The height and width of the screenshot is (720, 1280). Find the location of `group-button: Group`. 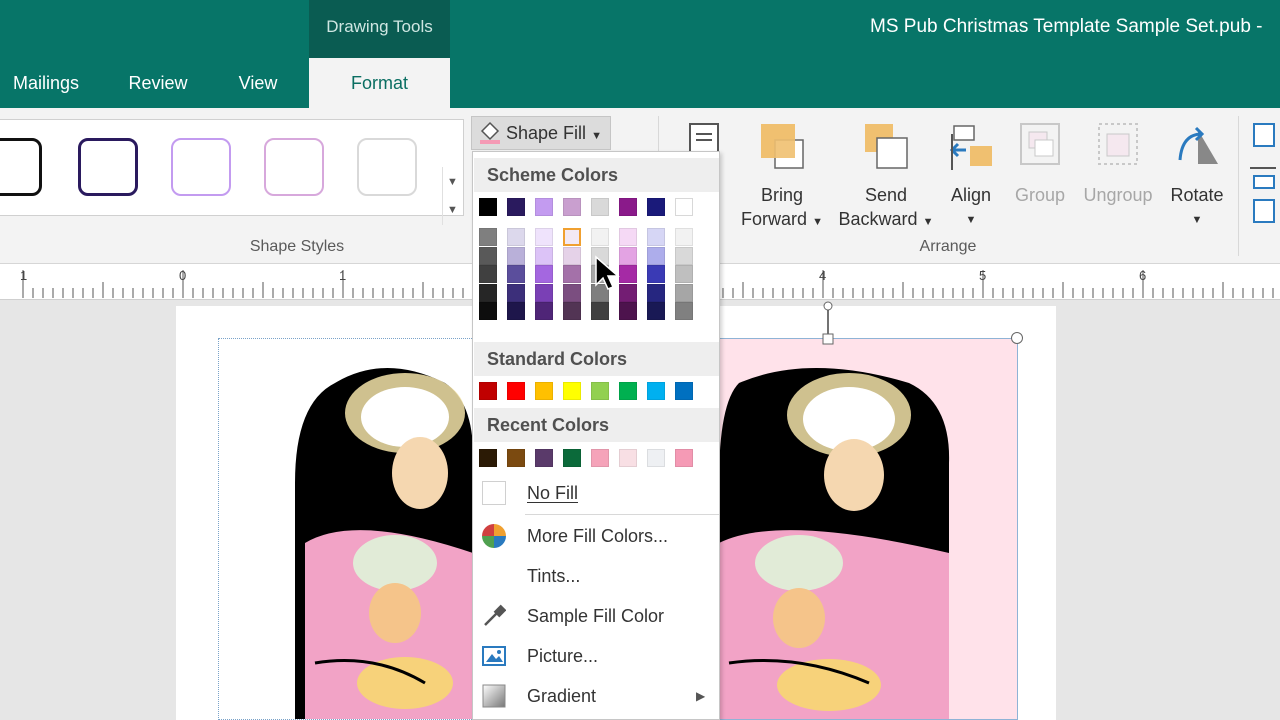

group-button: Group is located at coordinates (1040, 158).